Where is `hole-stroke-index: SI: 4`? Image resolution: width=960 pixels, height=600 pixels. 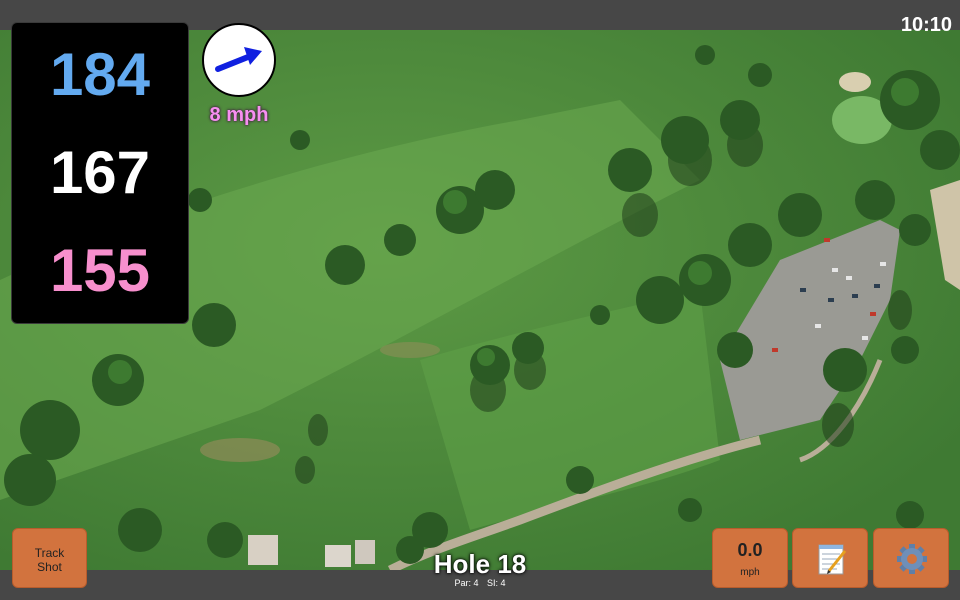 hole-stroke-index: SI: 4 is located at coordinates (496, 583).